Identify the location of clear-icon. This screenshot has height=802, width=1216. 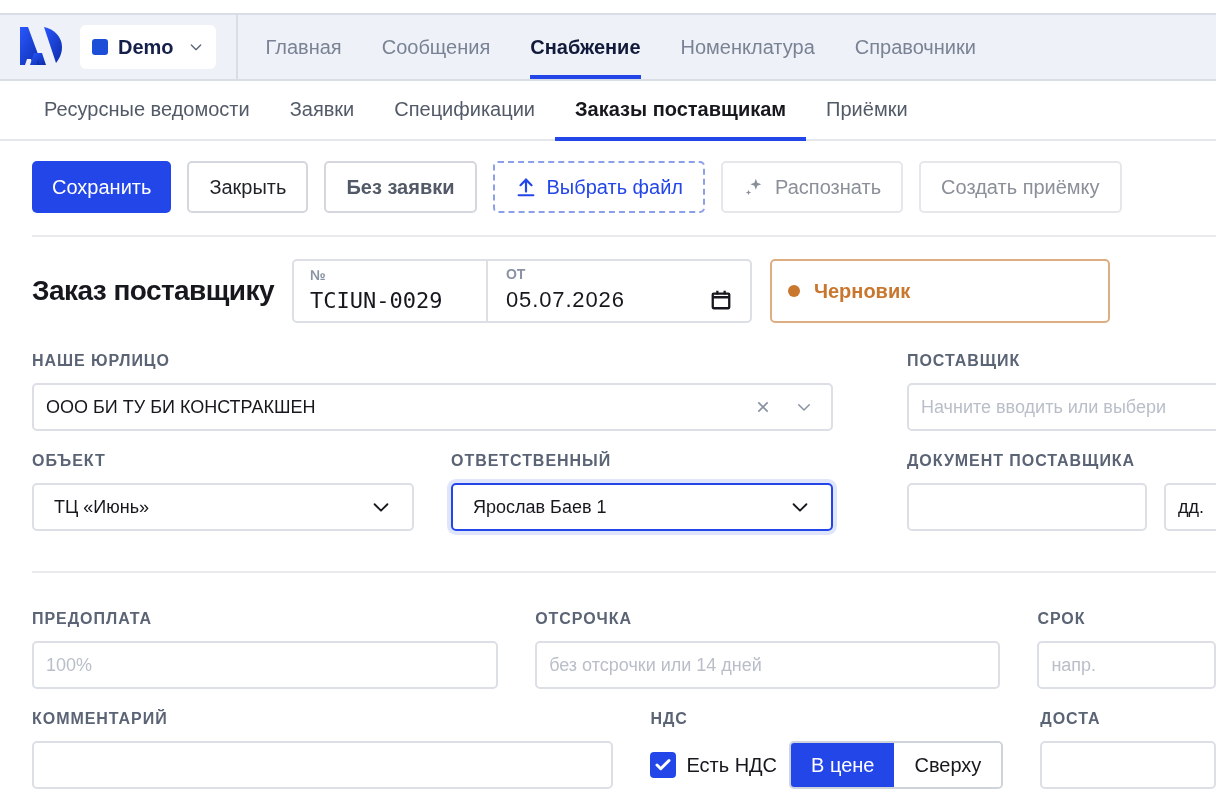
(763, 407).